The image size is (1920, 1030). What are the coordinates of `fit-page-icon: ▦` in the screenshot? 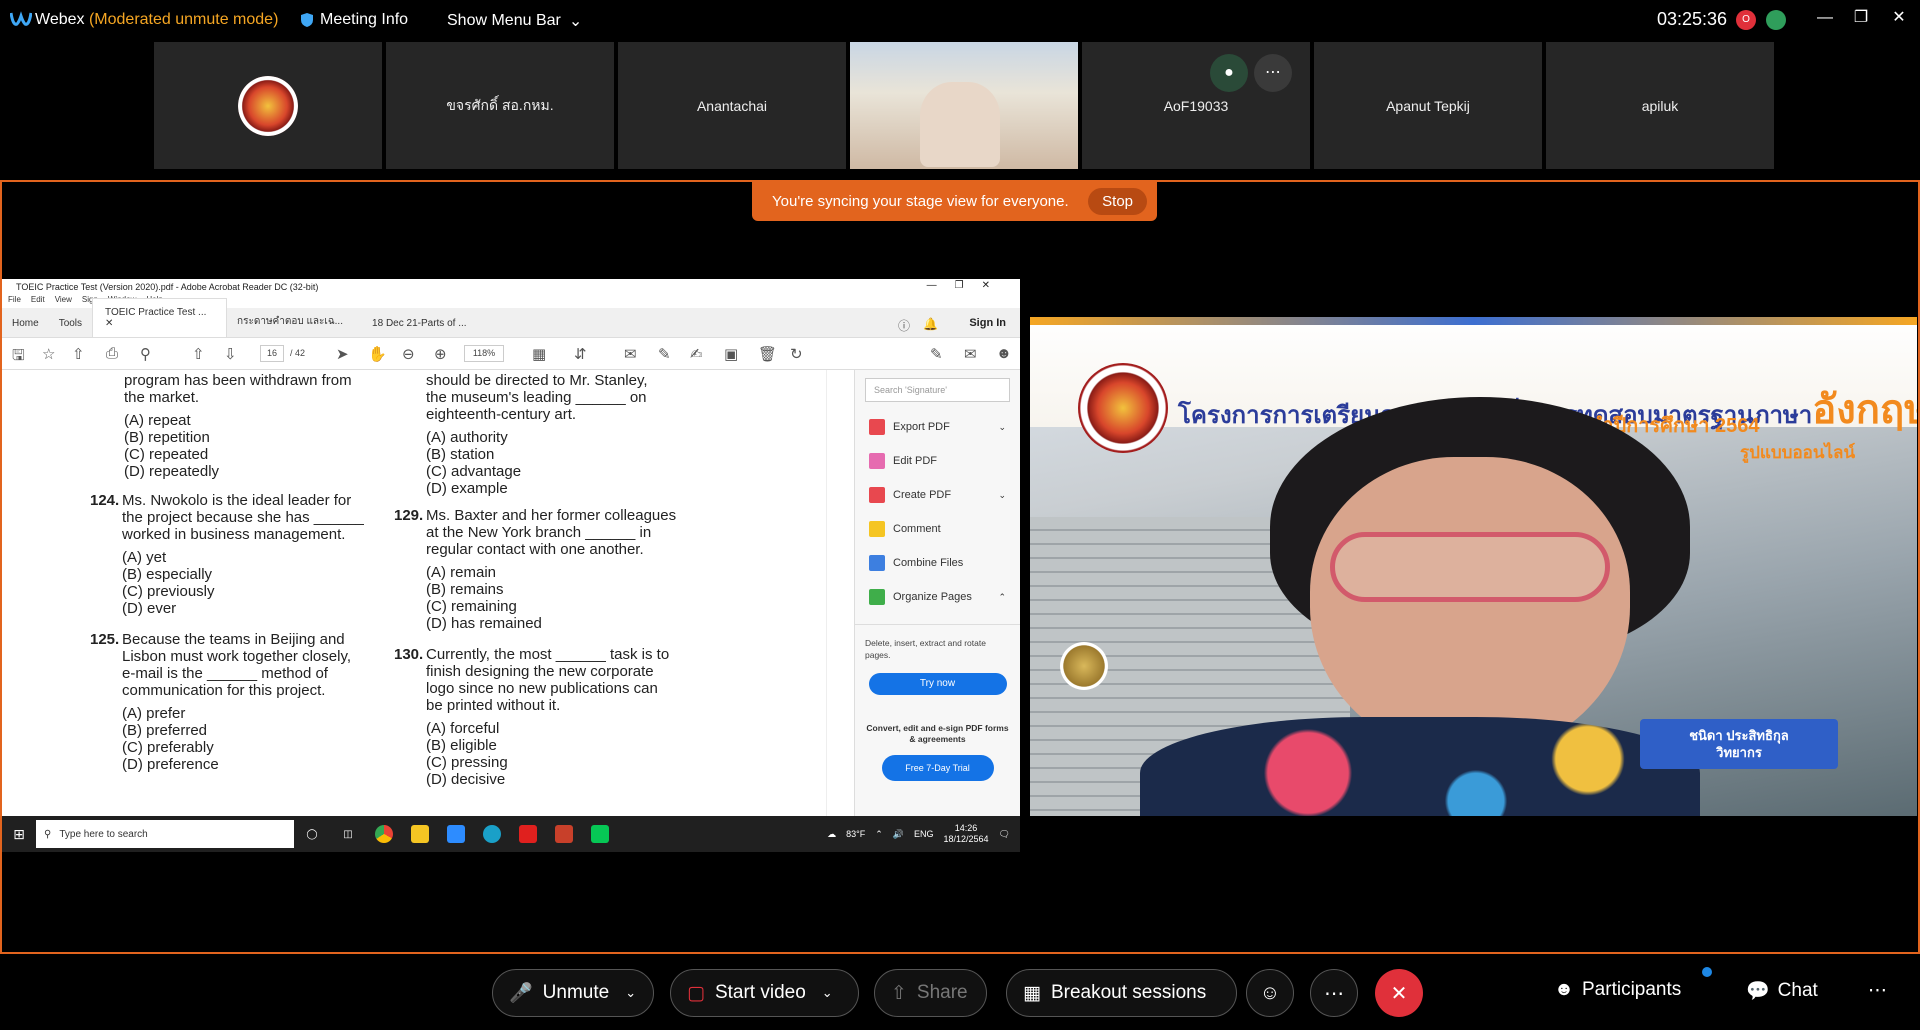 It's located at (539, 354).